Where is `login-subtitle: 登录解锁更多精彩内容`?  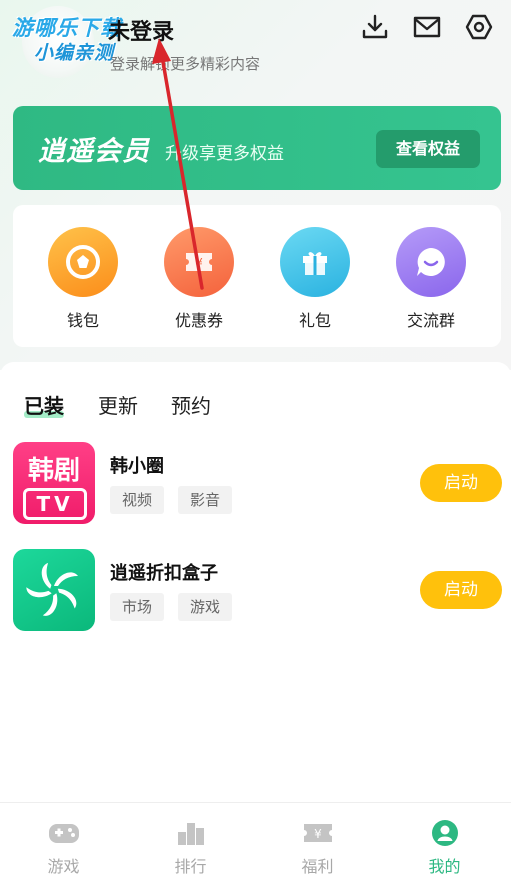 login-subtitle: 登录解锁更多精彩内容 is located at coordinates (185, 63).